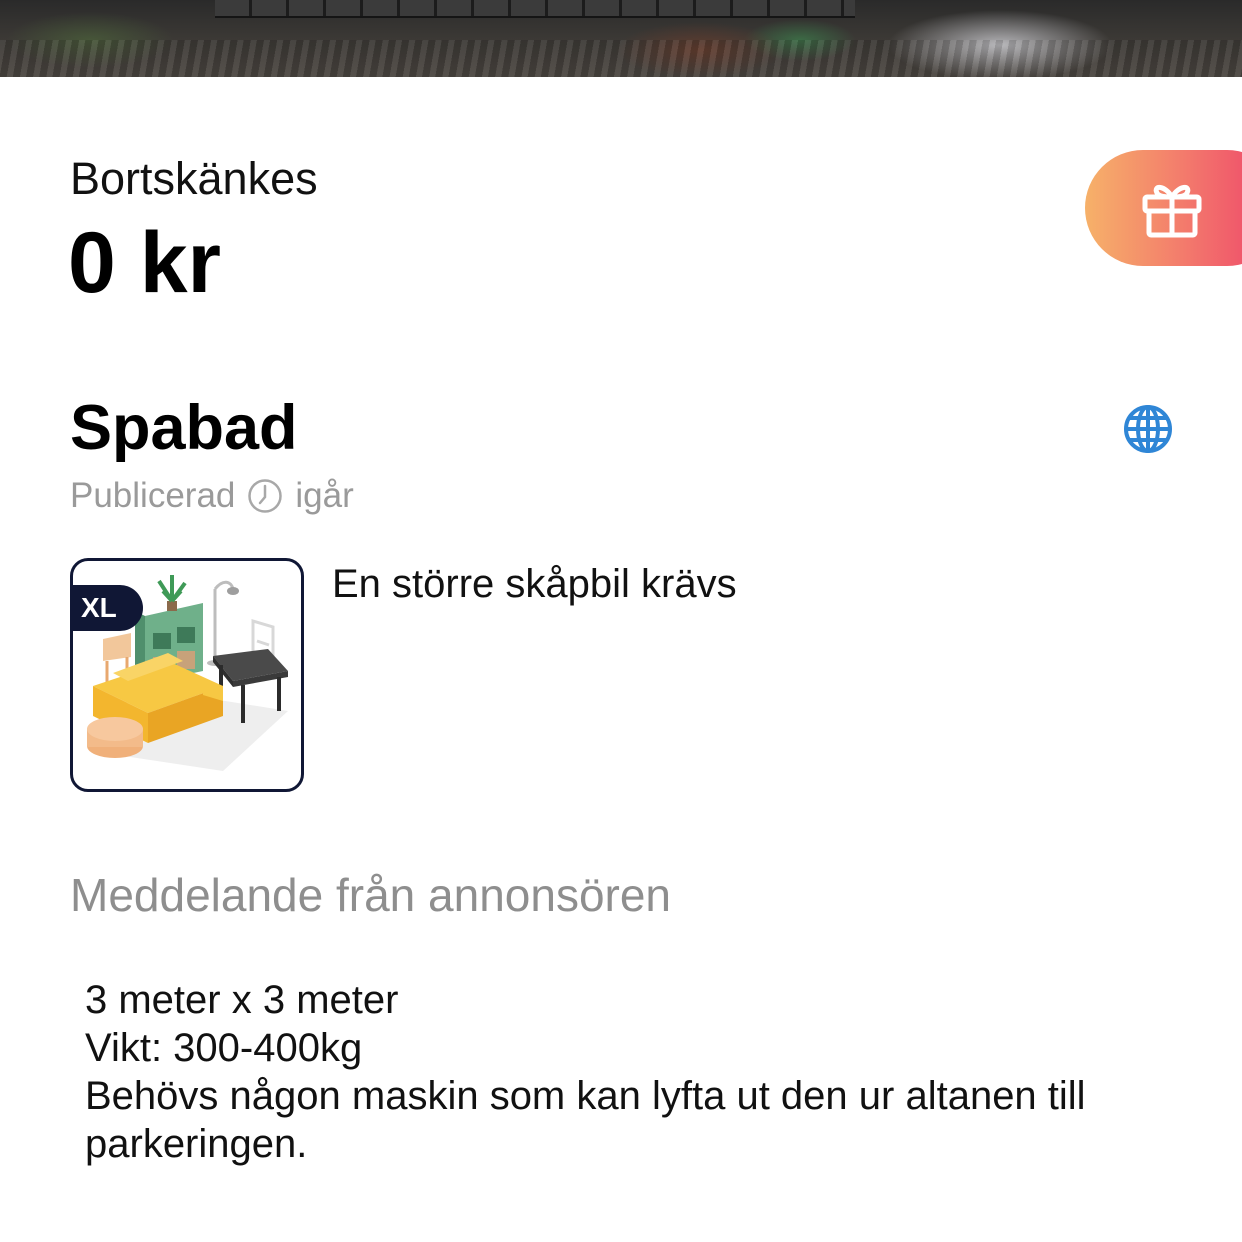  I want to click on published-label: Publicerad, so click(153, 495).